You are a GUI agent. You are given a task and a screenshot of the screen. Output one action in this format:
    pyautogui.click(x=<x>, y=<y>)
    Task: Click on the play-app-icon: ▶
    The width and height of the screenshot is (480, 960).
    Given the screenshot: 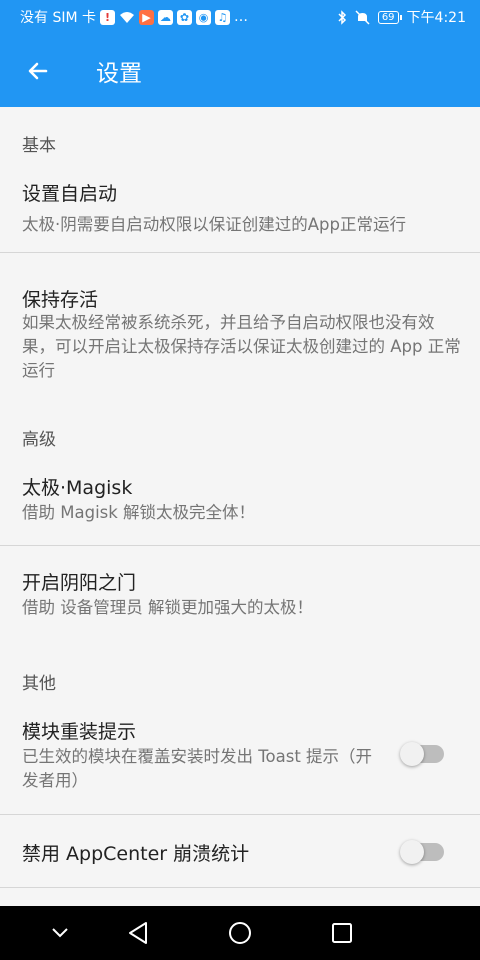 What is the action you would take?
    pyautogui.click(x=146, y=17)
    